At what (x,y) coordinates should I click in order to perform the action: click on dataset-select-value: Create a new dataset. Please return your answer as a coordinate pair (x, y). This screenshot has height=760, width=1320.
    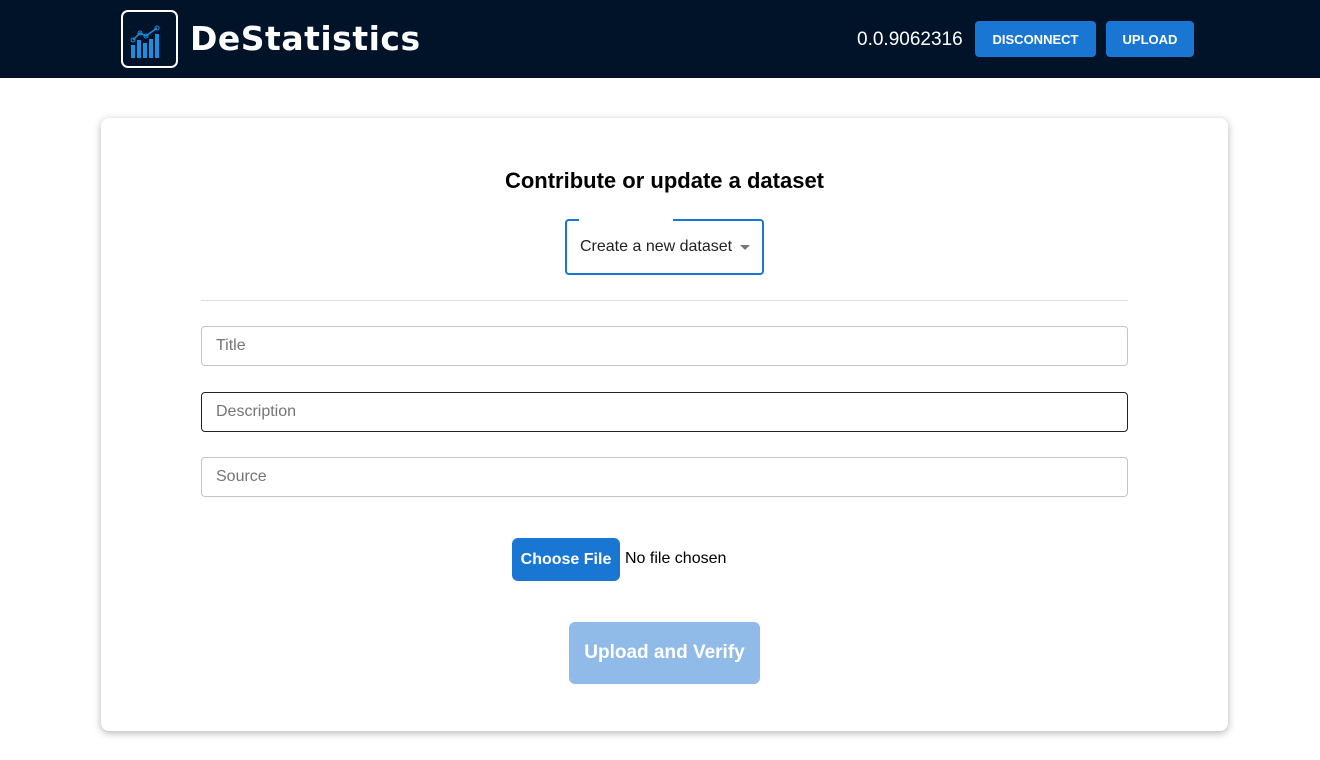
    Looking at the image, I should click on (656, 246).